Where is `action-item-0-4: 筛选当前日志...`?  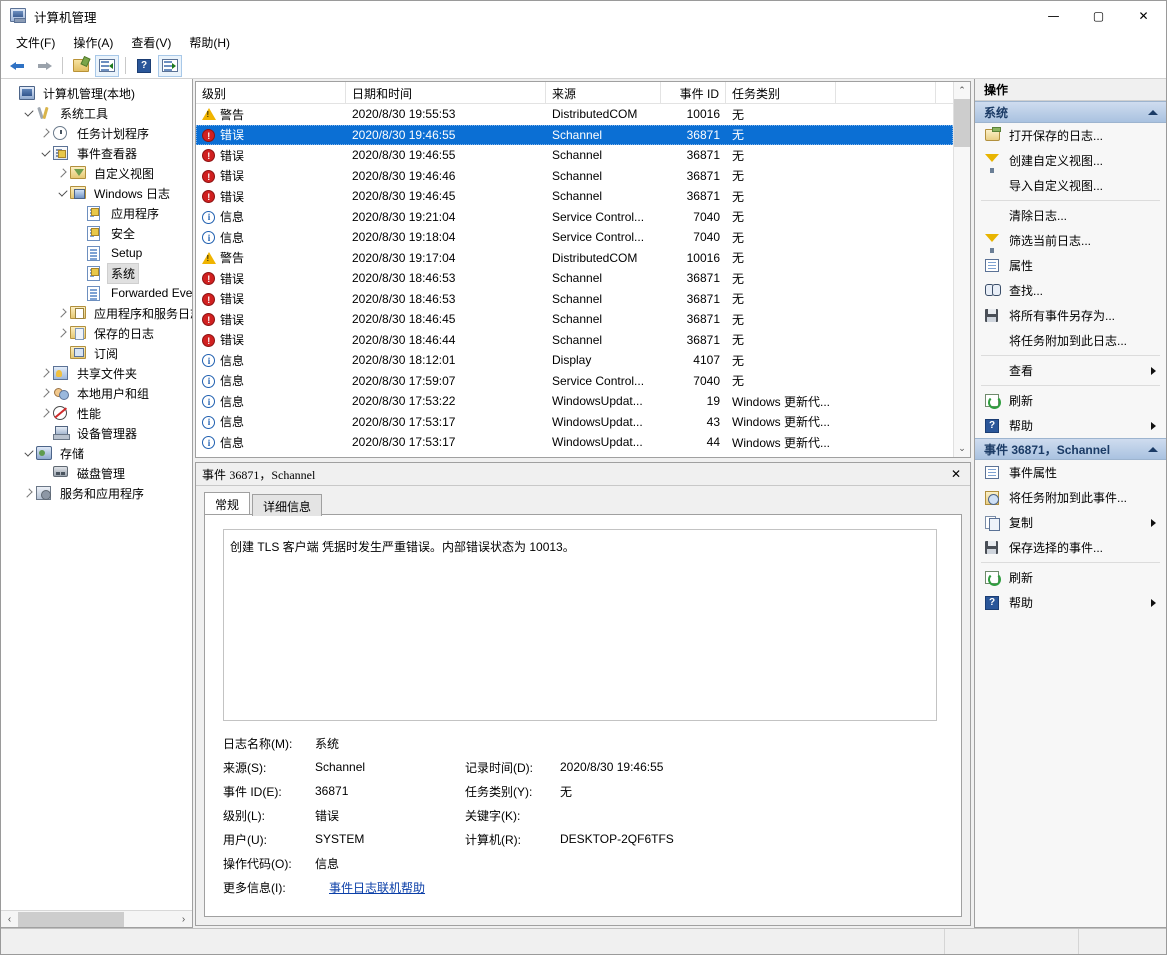 action-item-0-4: 筛选当前日志... is located at coordinates (1070, 240).